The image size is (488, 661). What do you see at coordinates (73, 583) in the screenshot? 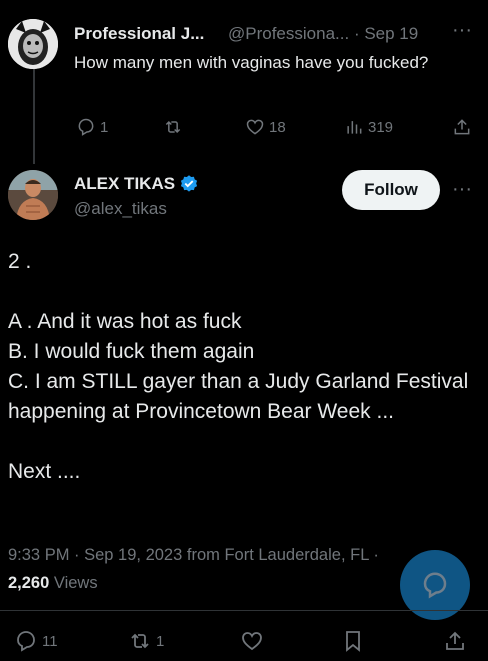
I see `views-label: Views` at bounding box center [73, 583].